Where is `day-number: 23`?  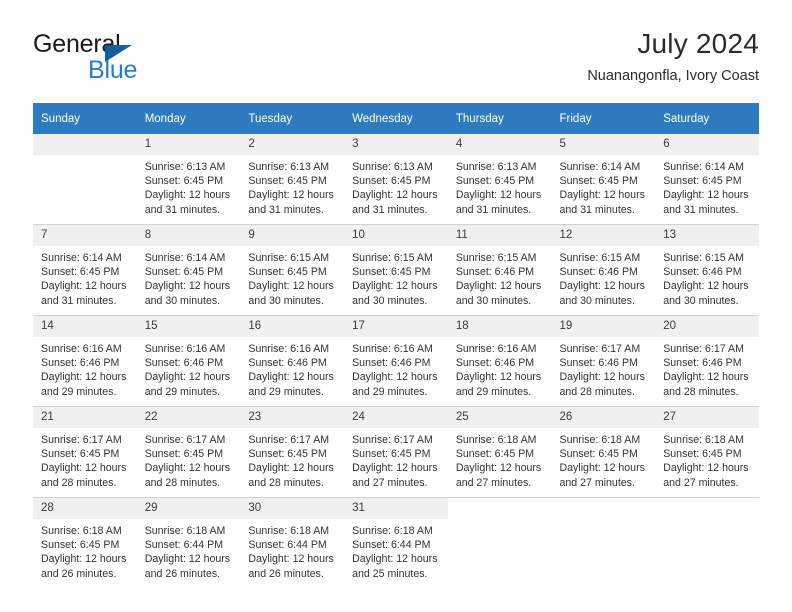 day-number: 23 is located at coordinates (292, 417).